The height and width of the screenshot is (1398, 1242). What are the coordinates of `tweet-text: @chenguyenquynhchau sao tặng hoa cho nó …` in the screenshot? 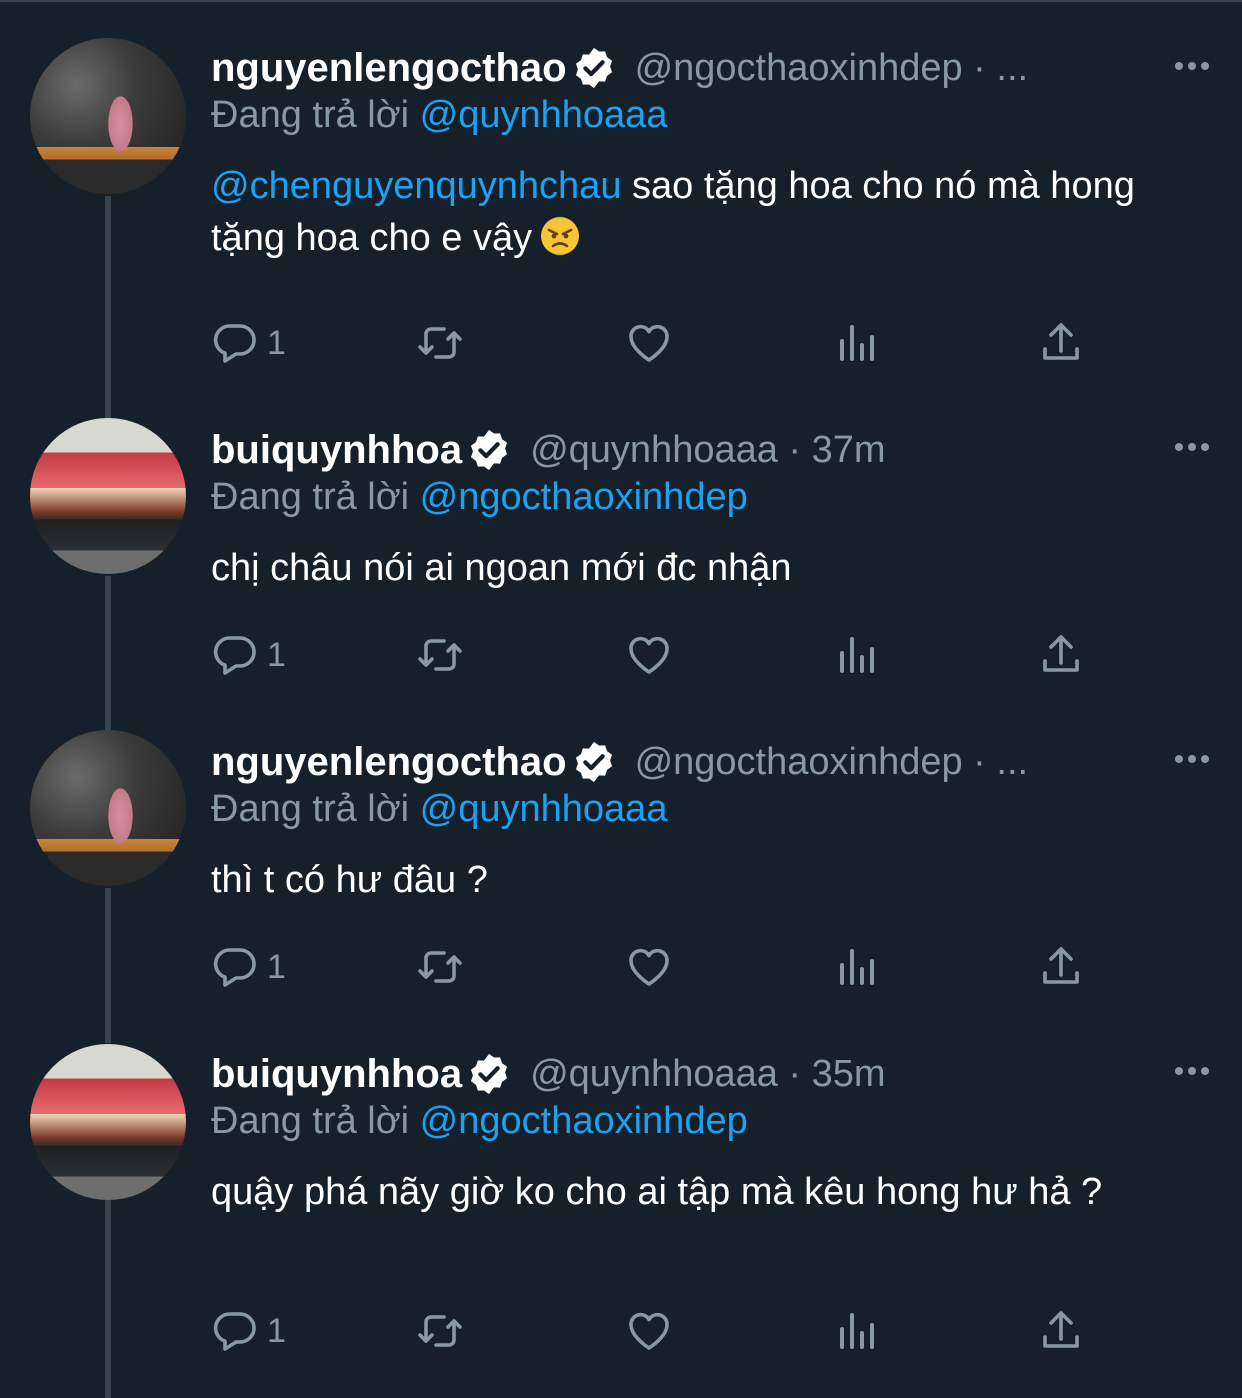 It's located at (711, 212).